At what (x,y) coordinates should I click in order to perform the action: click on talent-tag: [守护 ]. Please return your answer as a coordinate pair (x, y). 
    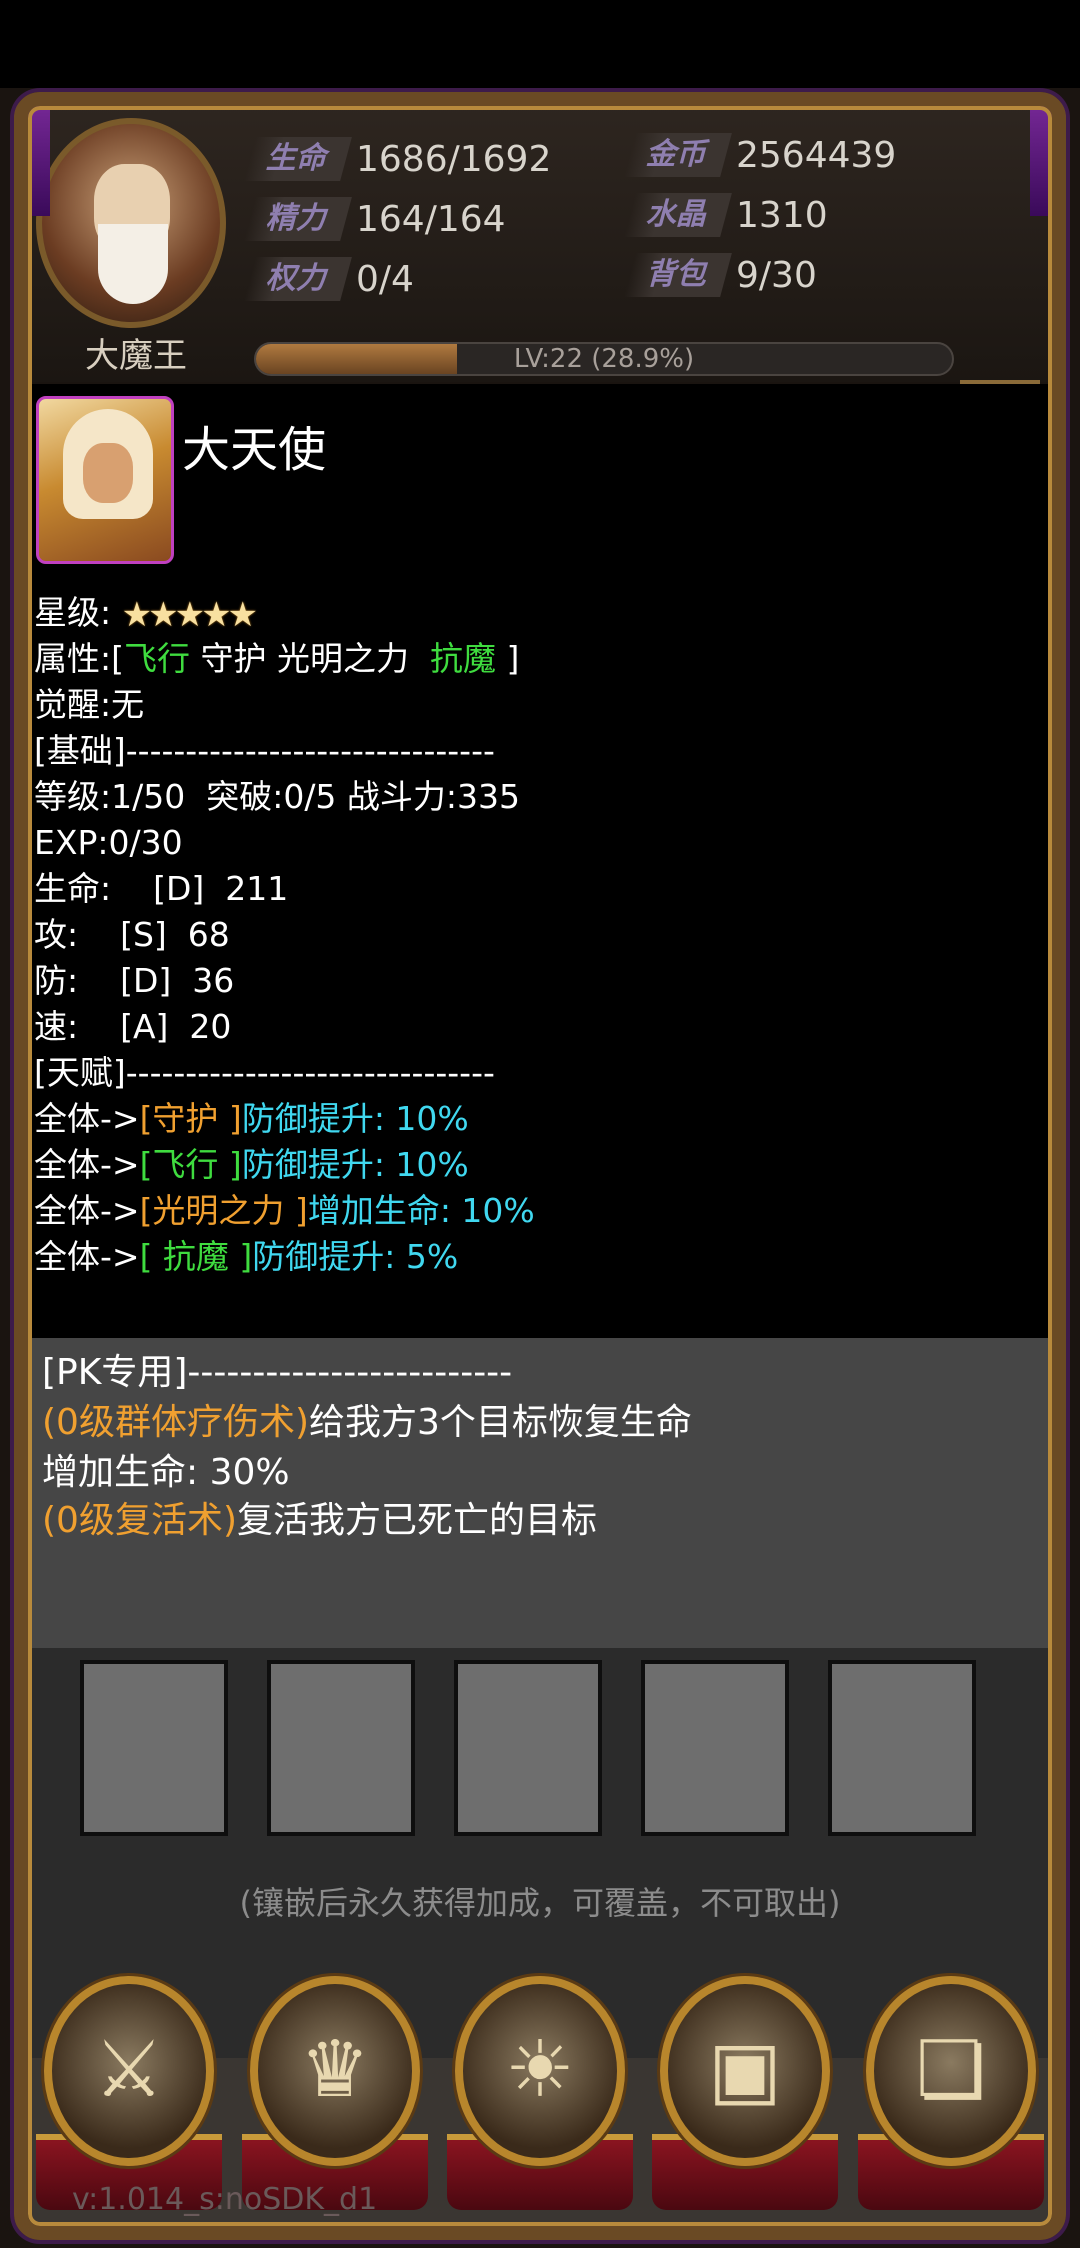
    Looking at the image, I should click on (190, 1118).